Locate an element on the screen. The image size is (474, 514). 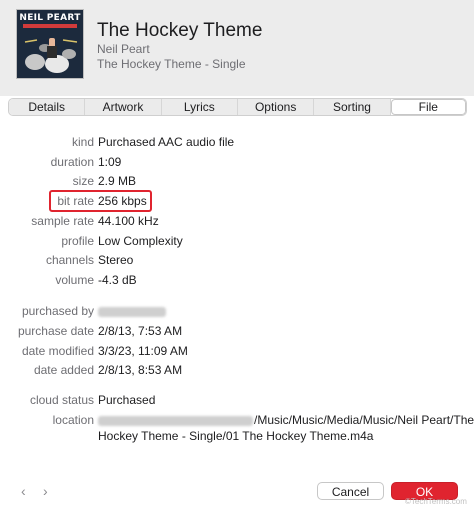
field-cloud-status: cloud status Purchased is located at coordinates (237, 401).